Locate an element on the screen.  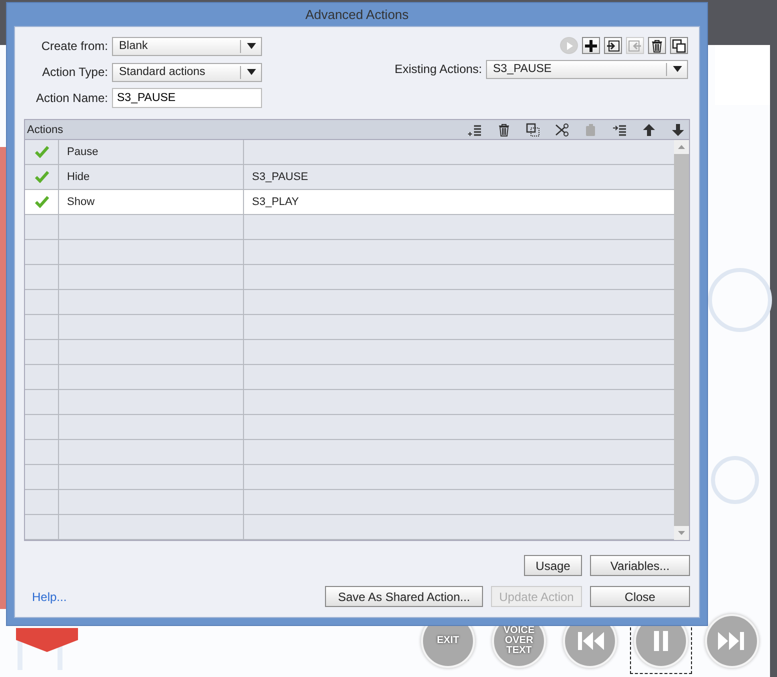
scrollbar is located at coordinates (681, 340).